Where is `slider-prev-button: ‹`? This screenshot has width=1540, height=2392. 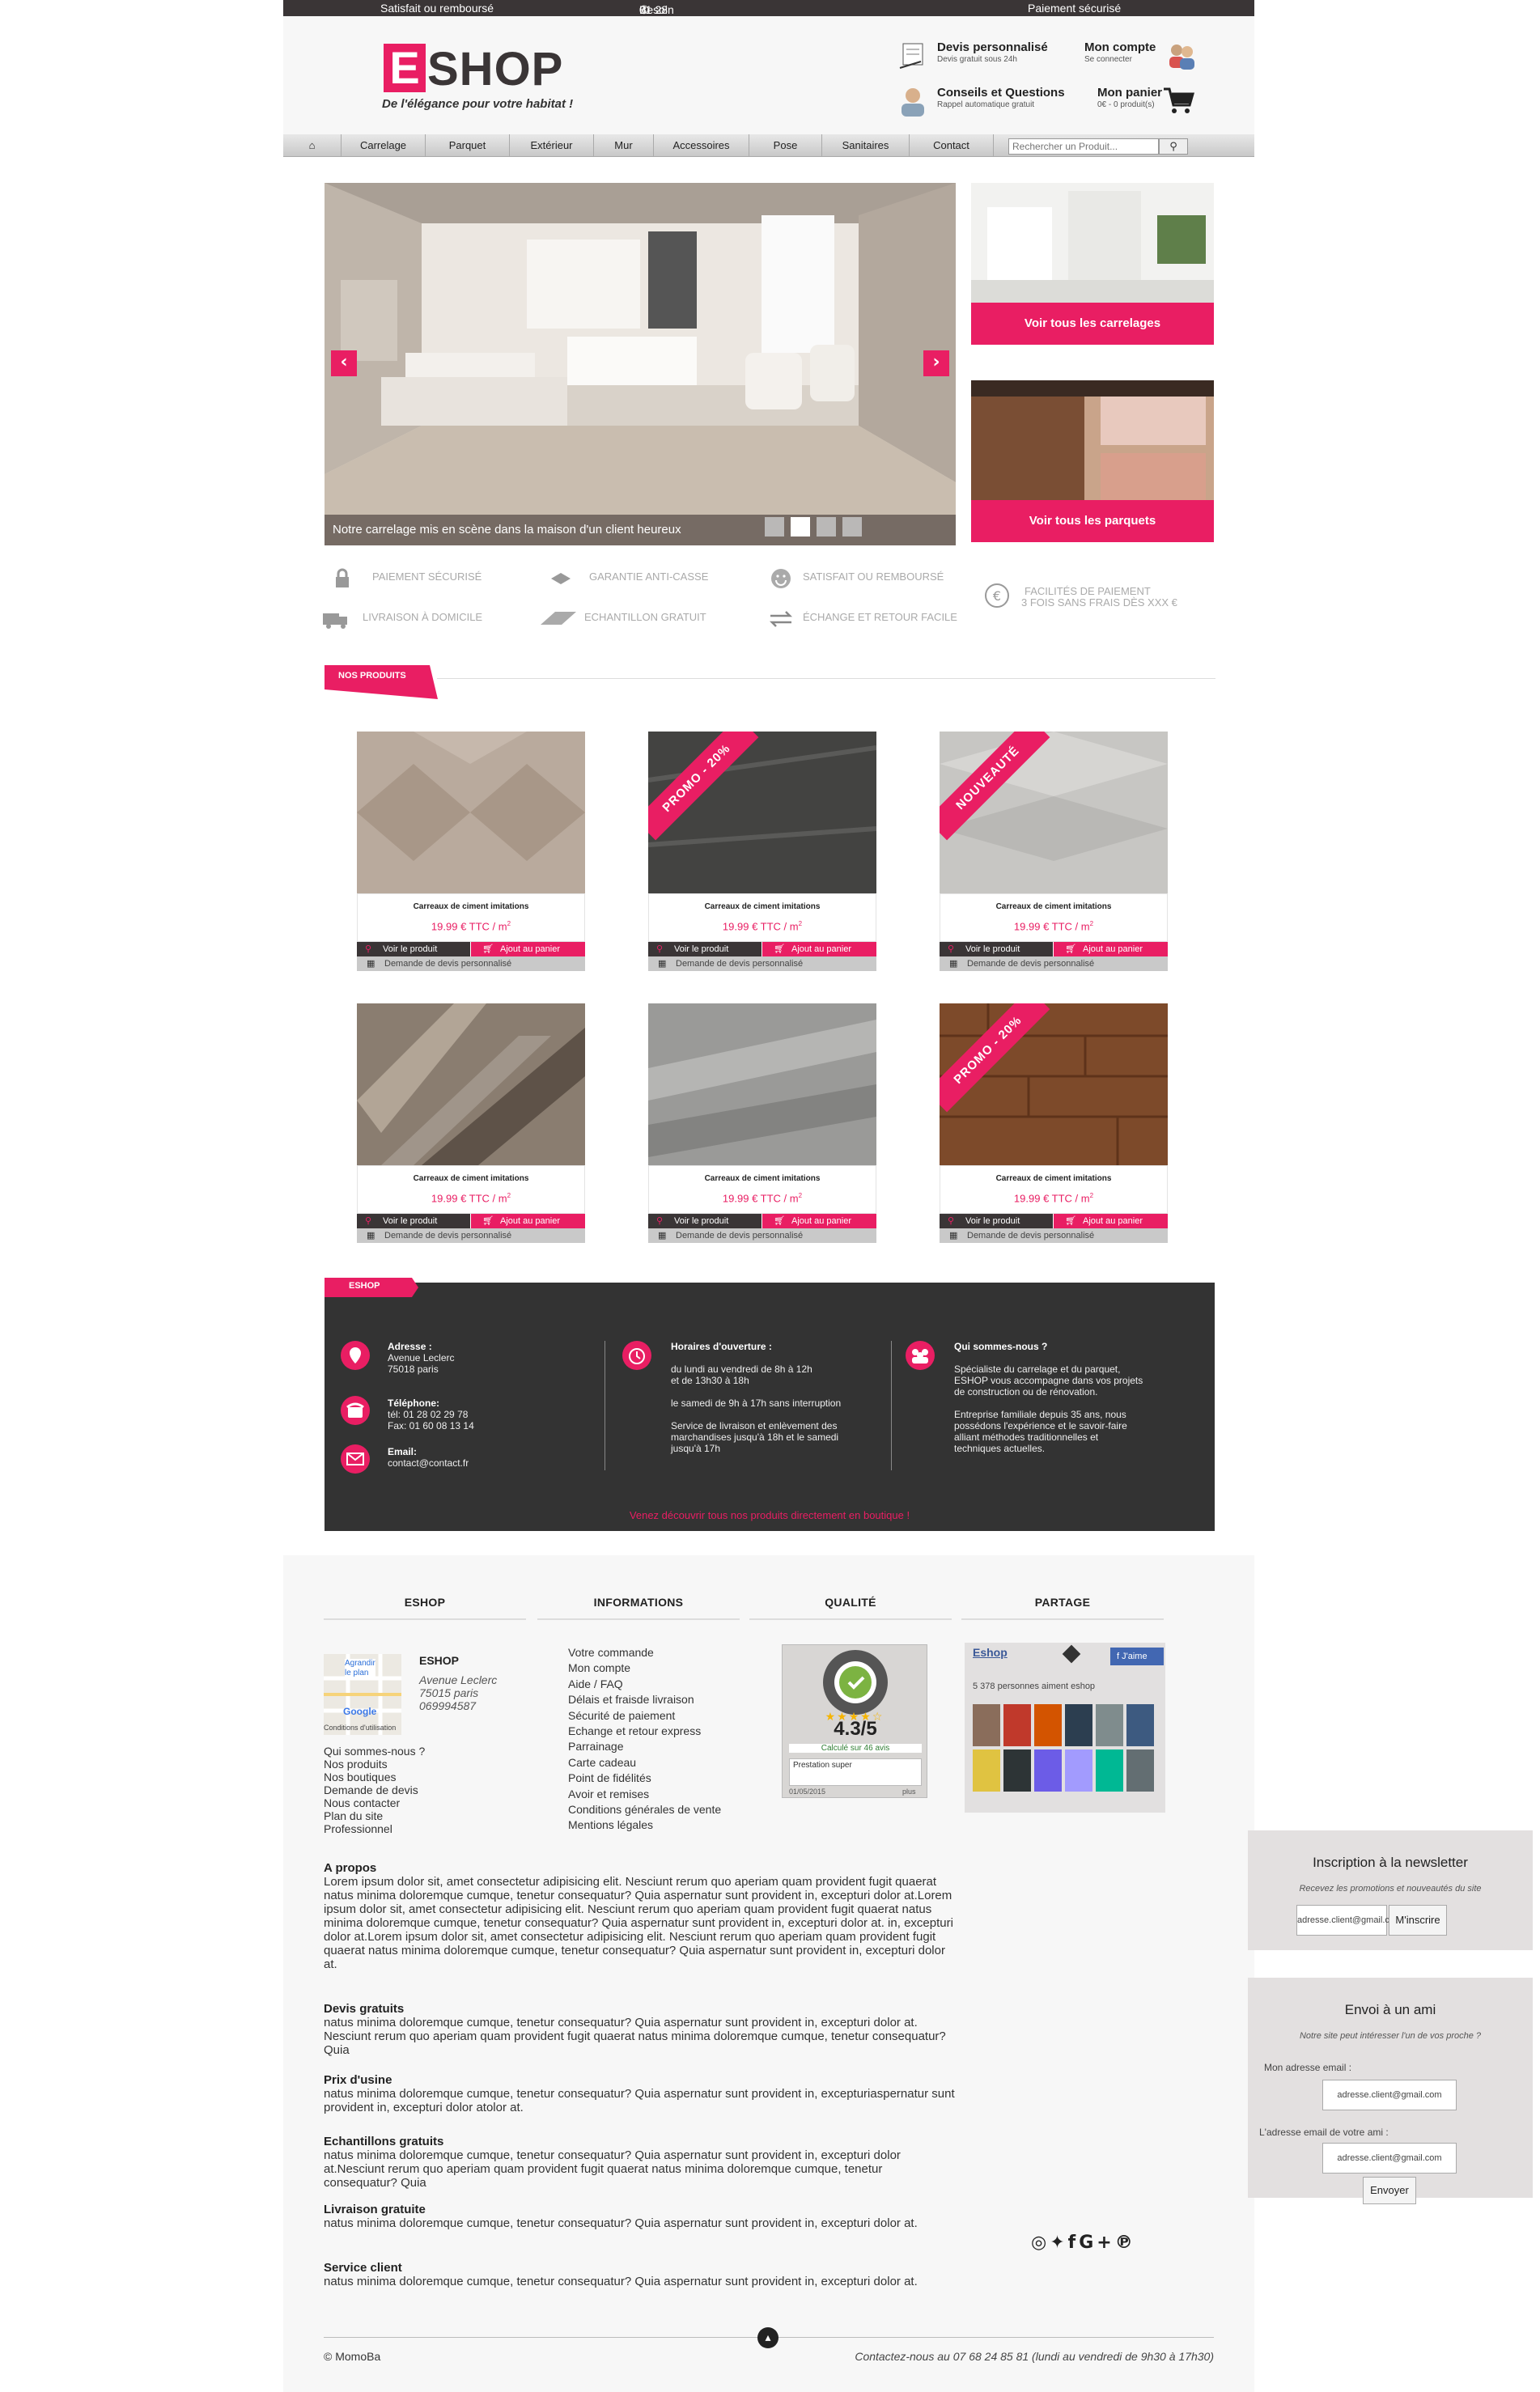
slider-prev-button: ‹ is located at coordinates (344, 363).